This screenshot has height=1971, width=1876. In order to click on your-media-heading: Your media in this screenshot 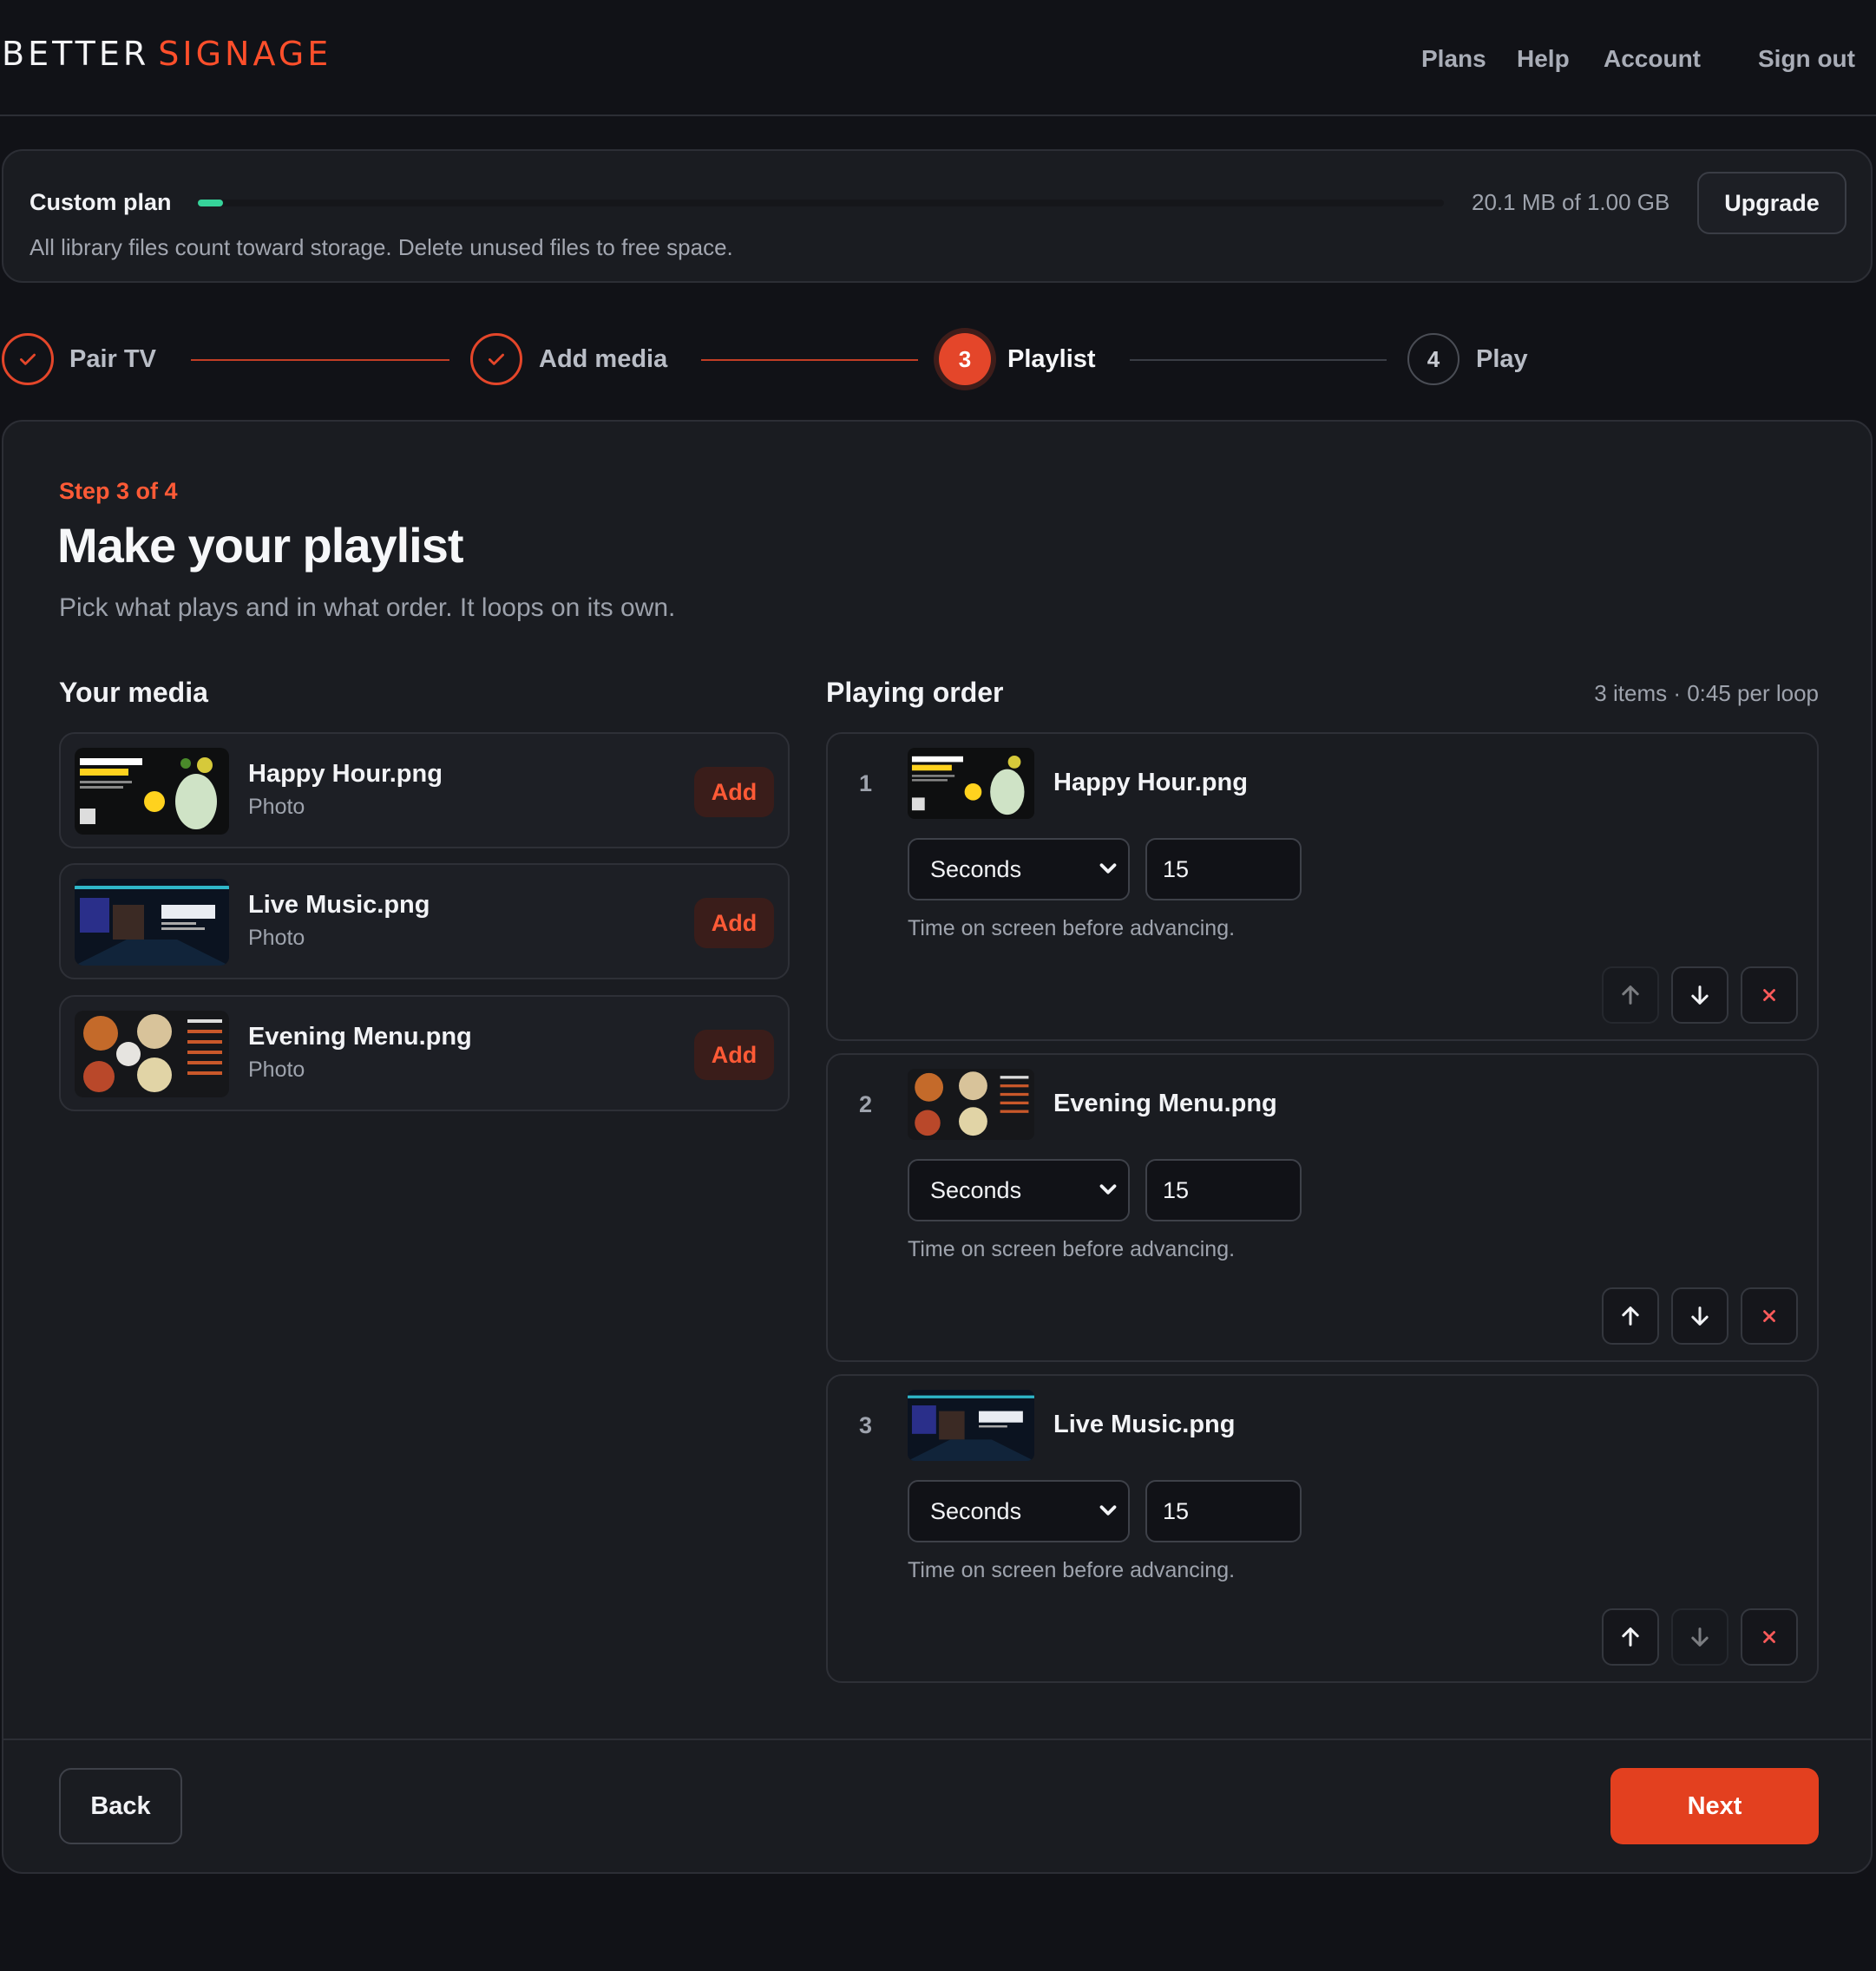, I will do `click(133, 692)`.